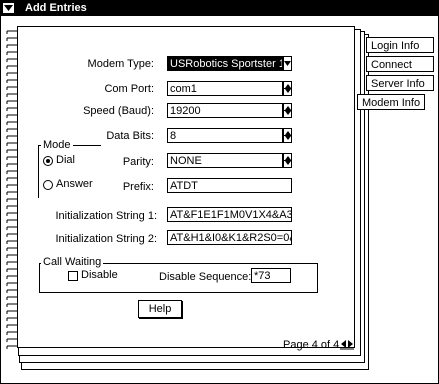 The width and height of the screenshot is (439, 384). What do you see at coordinates (219, 8) in the screenshot?
I see `title-bar: Add Entries` at bounding box center [219, 8].